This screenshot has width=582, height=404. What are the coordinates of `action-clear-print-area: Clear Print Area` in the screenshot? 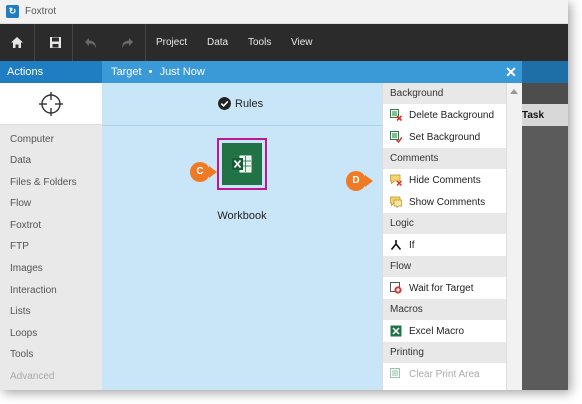 It's located at (444, 374).